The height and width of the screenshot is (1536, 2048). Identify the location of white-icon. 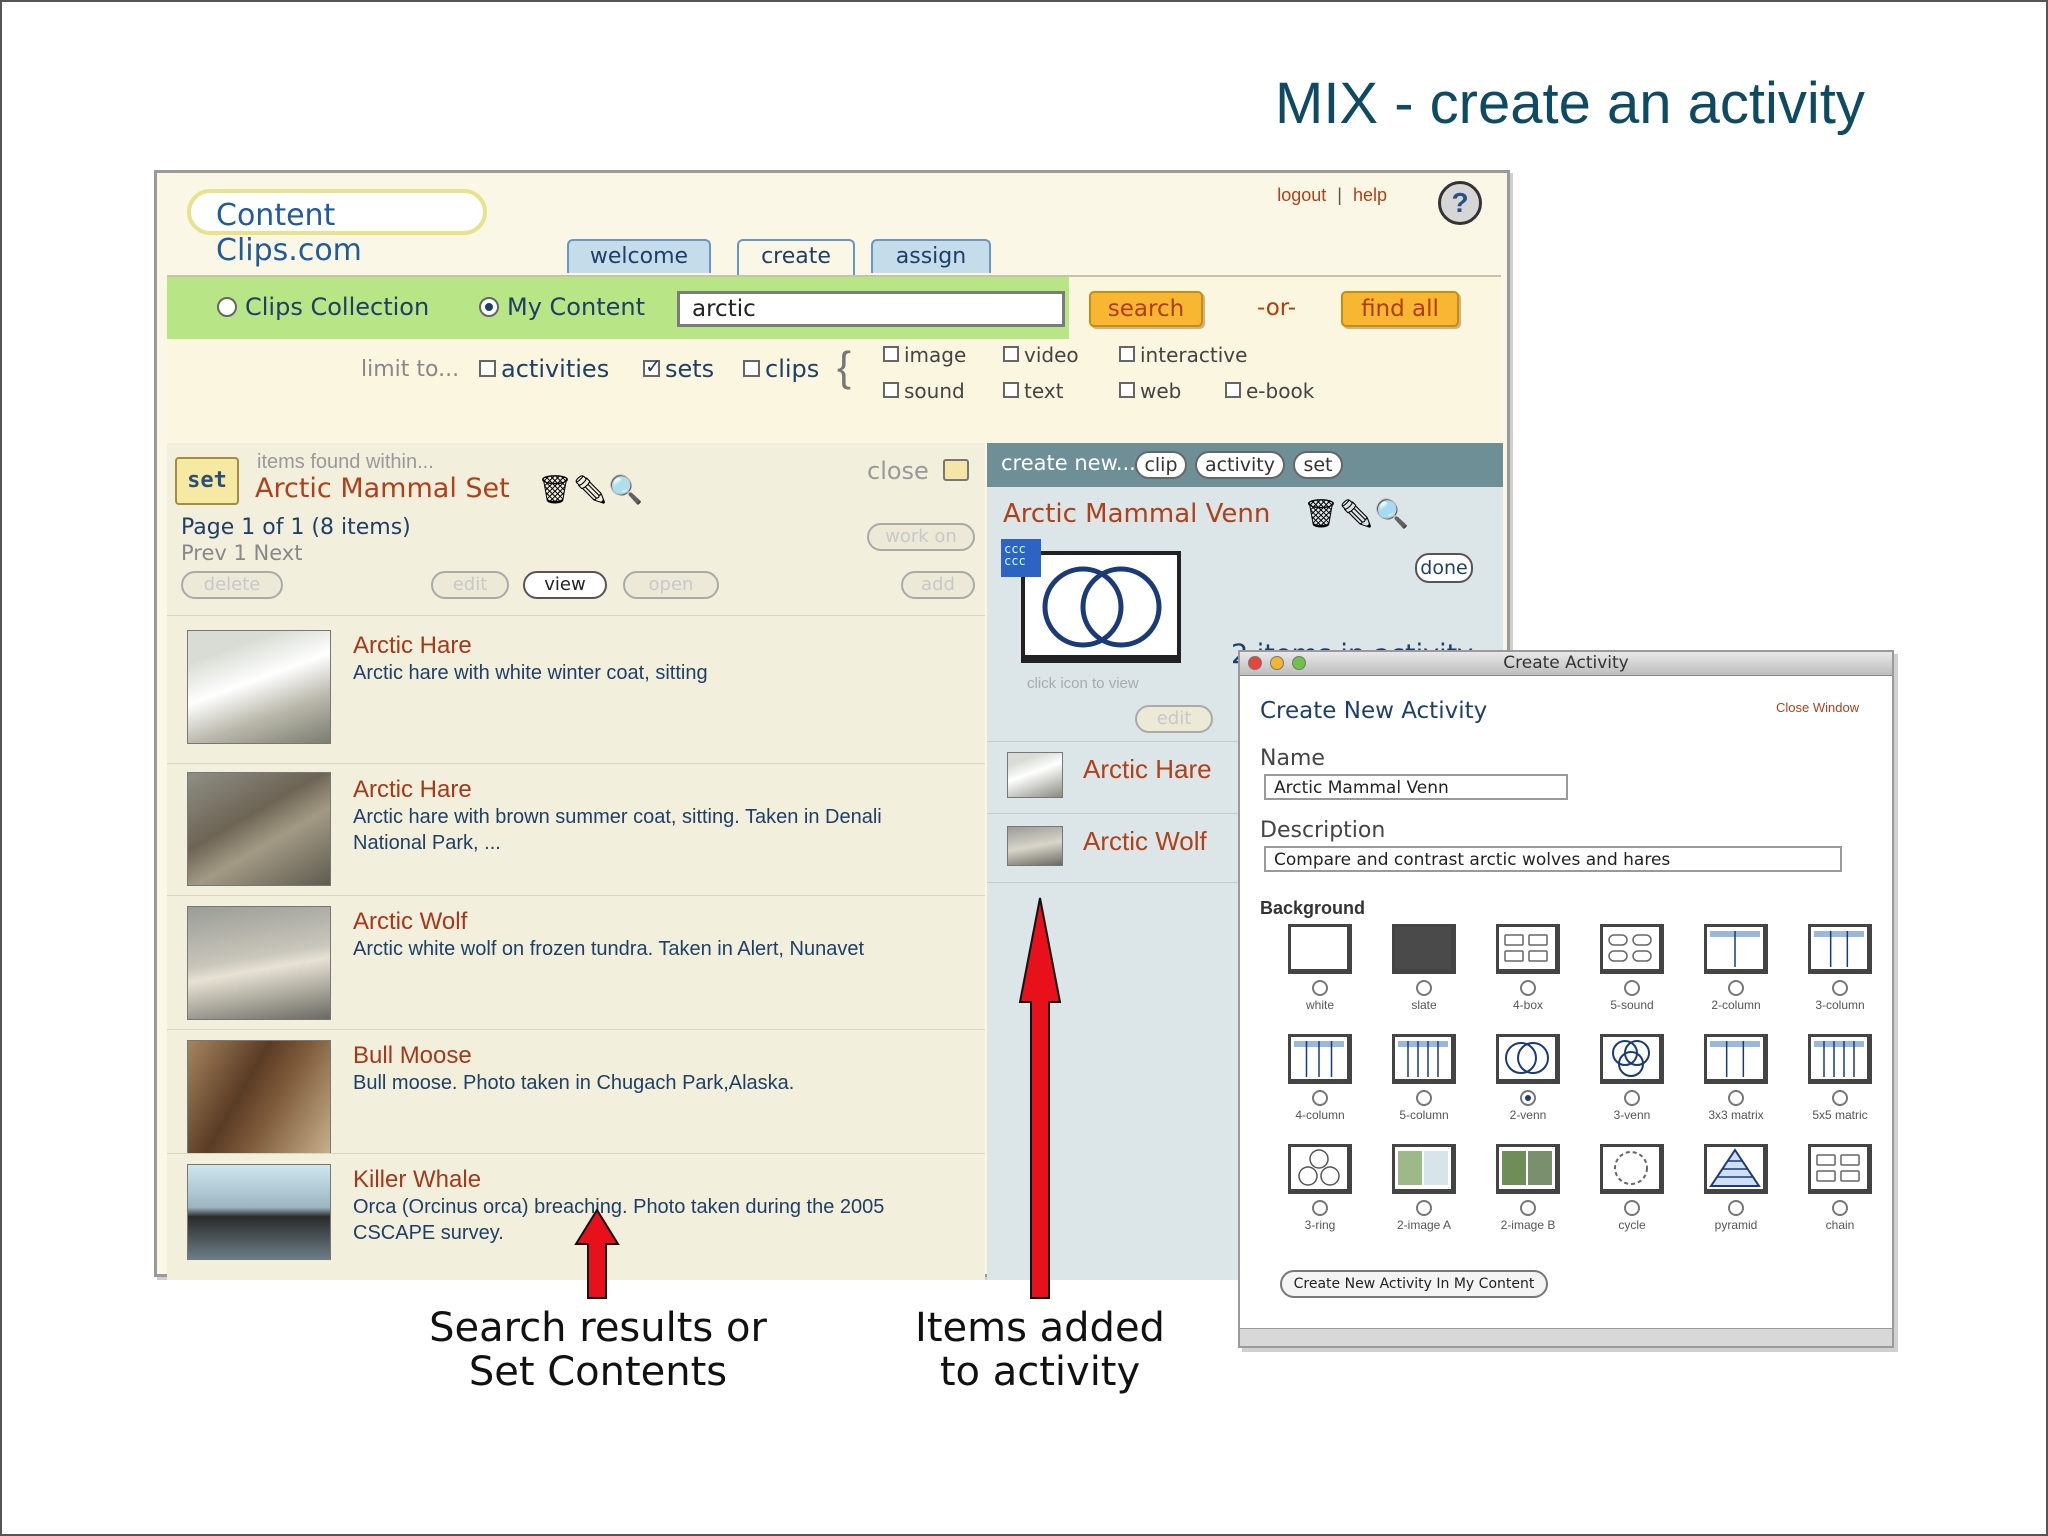
(1320, 949).